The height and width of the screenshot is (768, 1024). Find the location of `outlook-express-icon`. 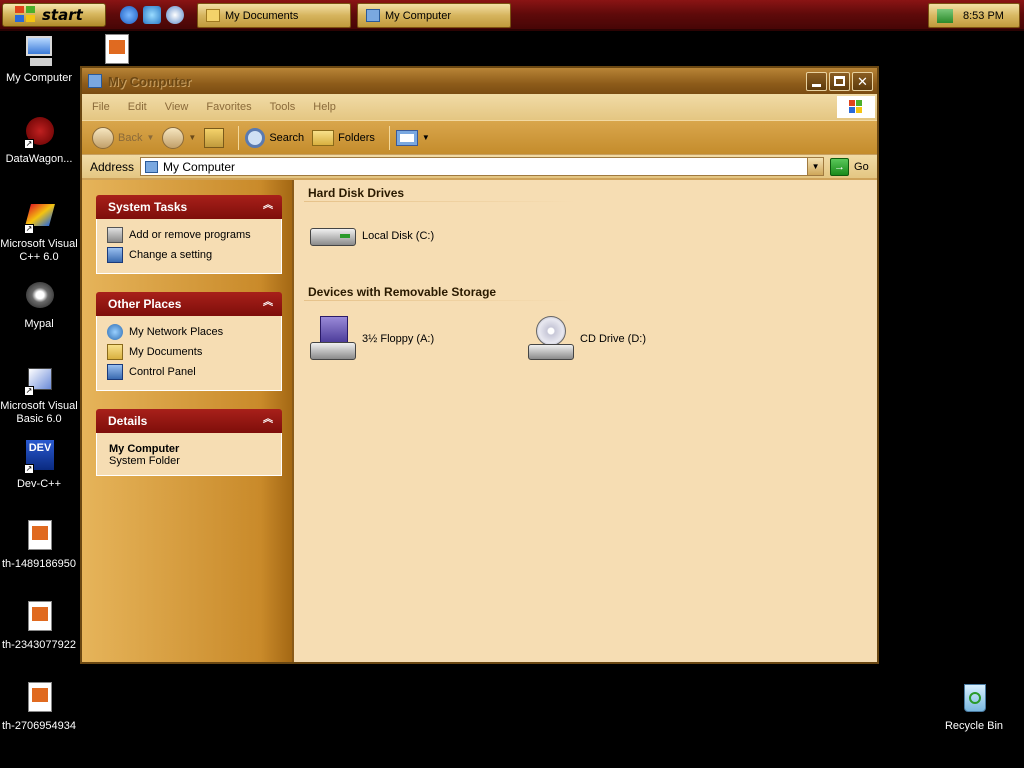

outlook-express-icon is located at coordinates (152, 15).